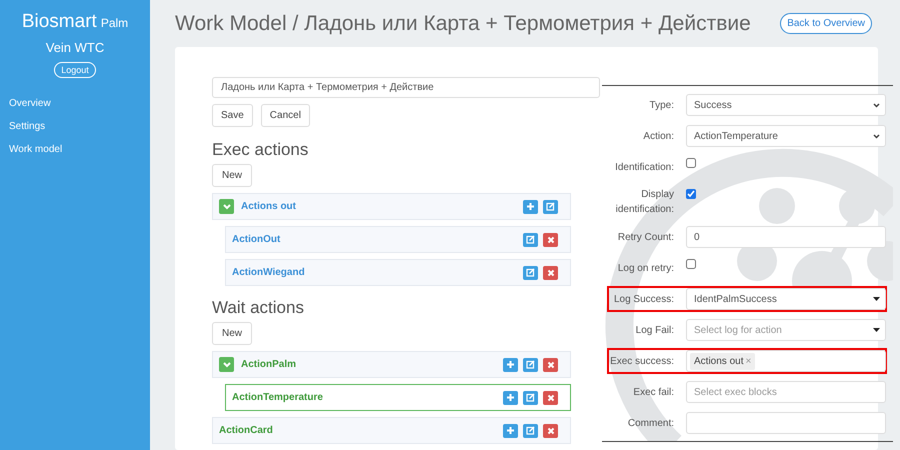 The height and width of the screenshot is (450, 900). I want to click on tag-chip: Actions out ×, so click(723, 361).